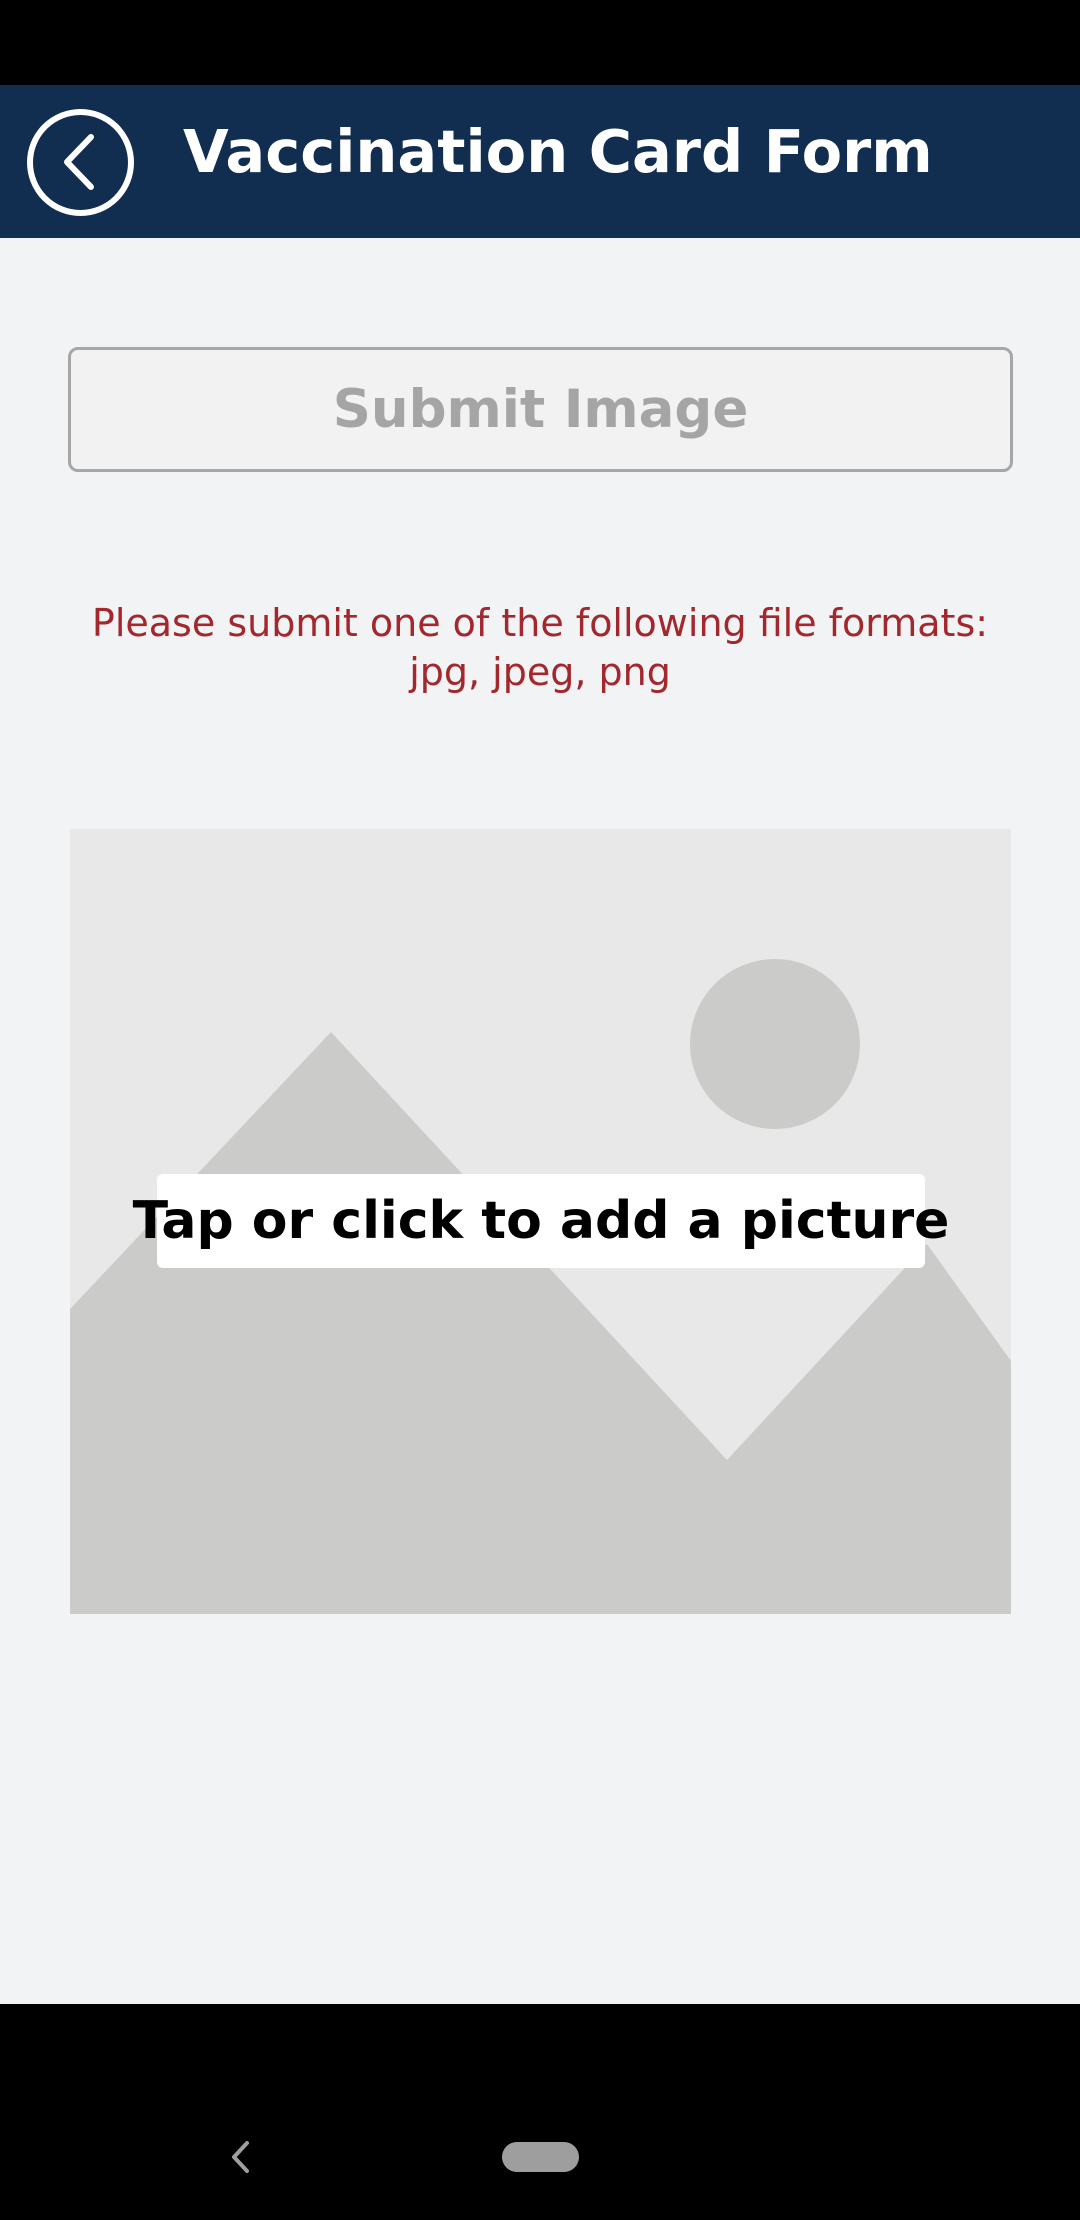 The height and width of the screenshot is (2220, 1080). I want to click on system-nav-bar, so click(540, 2112).